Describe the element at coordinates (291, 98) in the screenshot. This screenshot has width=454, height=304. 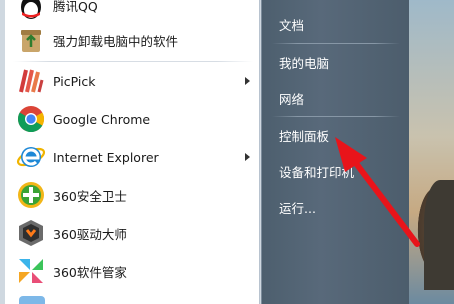
I see `link-network: 网络` at that location.